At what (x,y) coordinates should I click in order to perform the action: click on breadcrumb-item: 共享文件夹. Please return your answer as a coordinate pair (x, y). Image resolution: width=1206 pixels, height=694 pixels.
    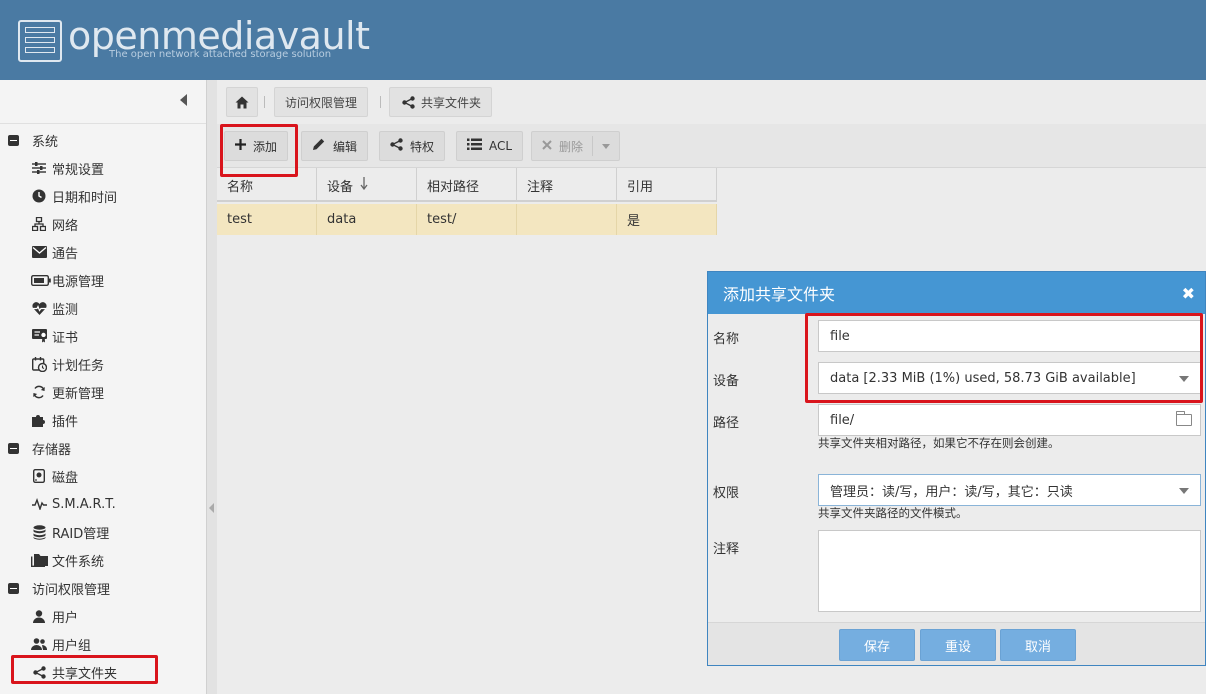
    Looking at the image, I should click on (441, 102).